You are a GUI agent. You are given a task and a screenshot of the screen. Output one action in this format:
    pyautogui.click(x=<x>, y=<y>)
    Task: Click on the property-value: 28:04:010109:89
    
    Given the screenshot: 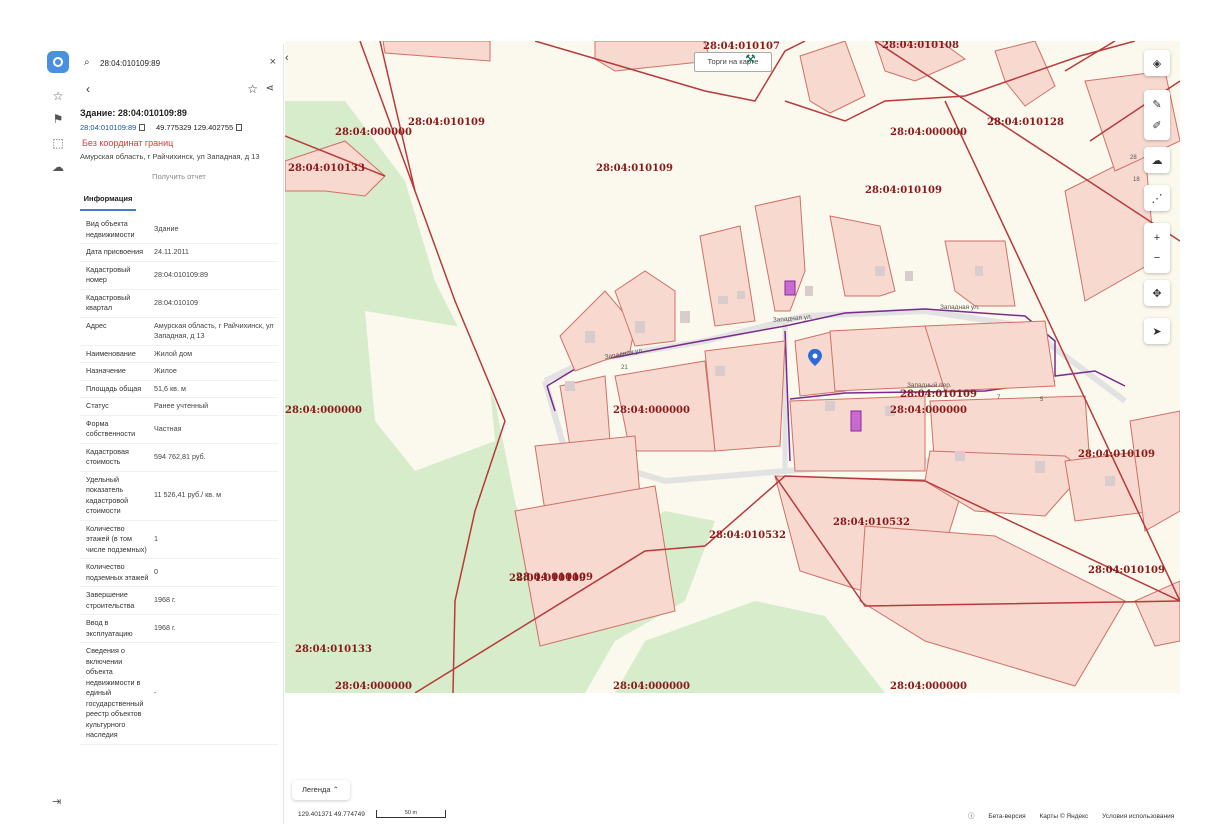 What is the action you would take?
    pyautogui.click(x=181, y=274)
    